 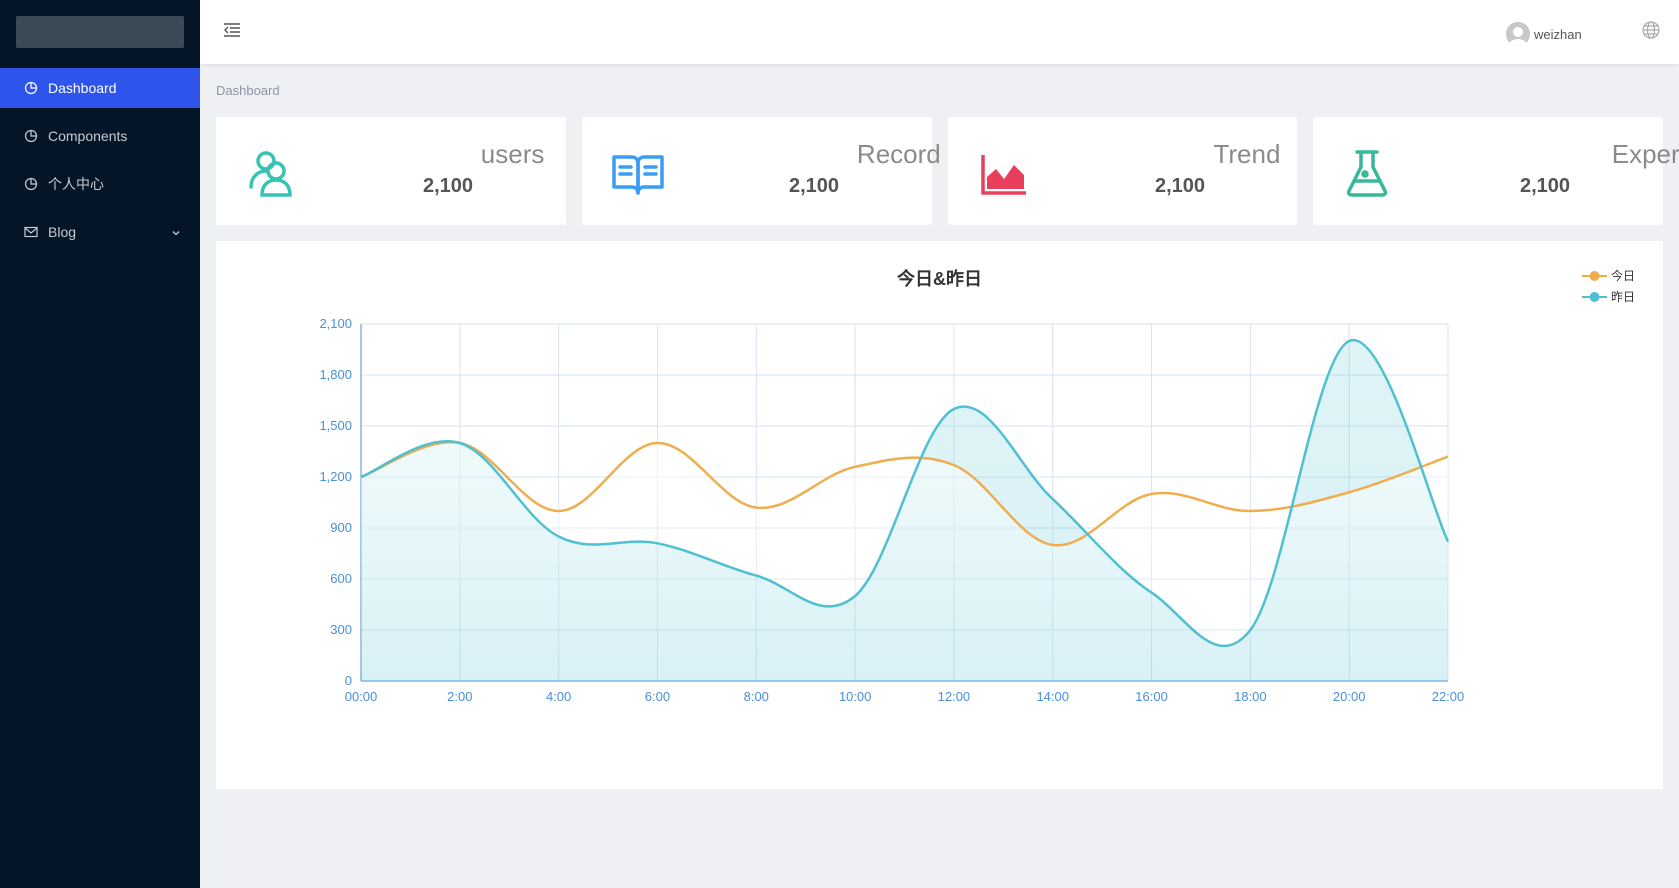 What do you see at coordinates (341, 578) in the screenshot?
I see `y-tick-label: 600` at bounding box center [341, 578].